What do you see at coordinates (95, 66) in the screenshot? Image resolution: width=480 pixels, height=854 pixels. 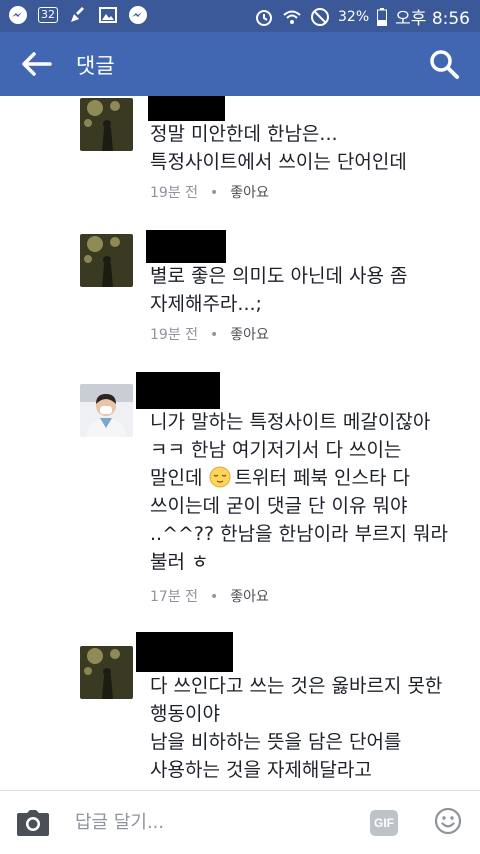 I see `page-title: 댓글` at bounding box center [95, 66].